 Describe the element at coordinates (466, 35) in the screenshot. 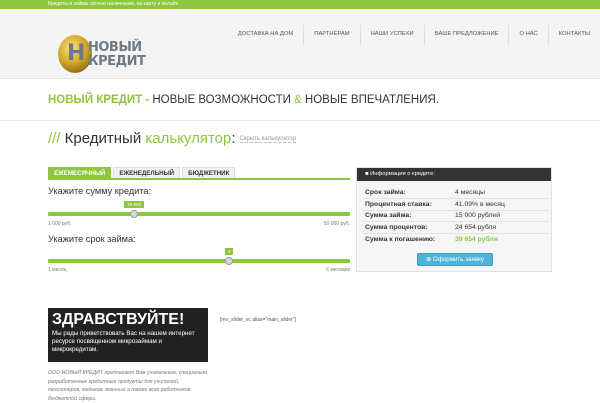

I see `nav-item-offer: ВАШЕ ПРЕДЛОЖЕНИЕ` at that location.